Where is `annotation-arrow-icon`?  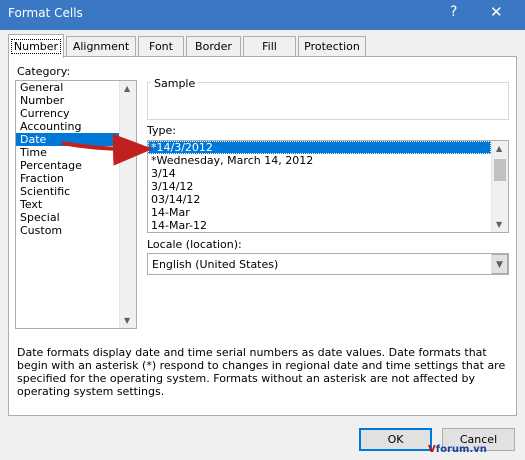
annotation-arrow-icon is located at coordinates (107, 149).